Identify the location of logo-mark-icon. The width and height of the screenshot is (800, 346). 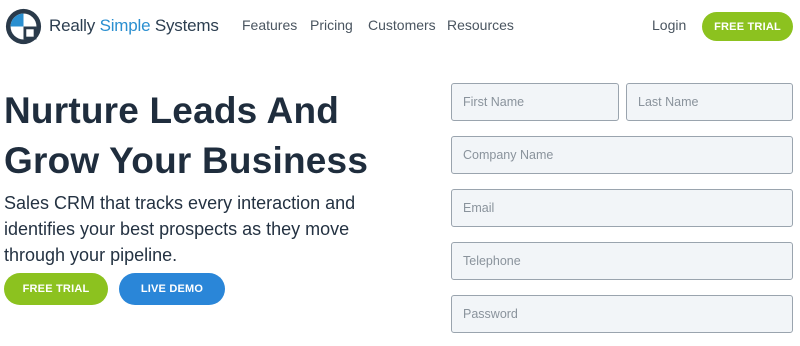
(23, 26).